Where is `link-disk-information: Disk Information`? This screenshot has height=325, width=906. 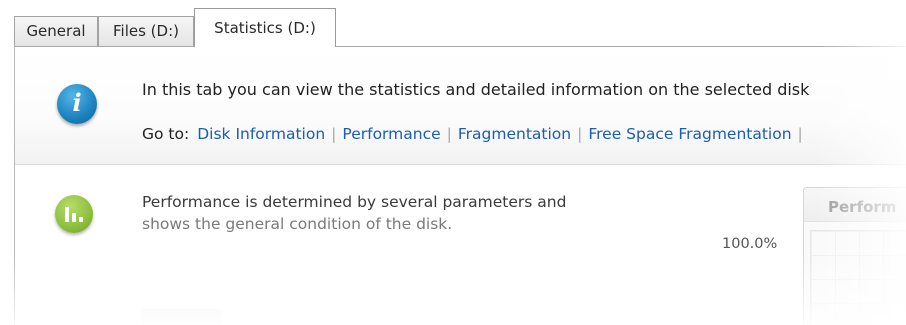
link-disk-information: Disk Information is located at coordinates (261, 134).